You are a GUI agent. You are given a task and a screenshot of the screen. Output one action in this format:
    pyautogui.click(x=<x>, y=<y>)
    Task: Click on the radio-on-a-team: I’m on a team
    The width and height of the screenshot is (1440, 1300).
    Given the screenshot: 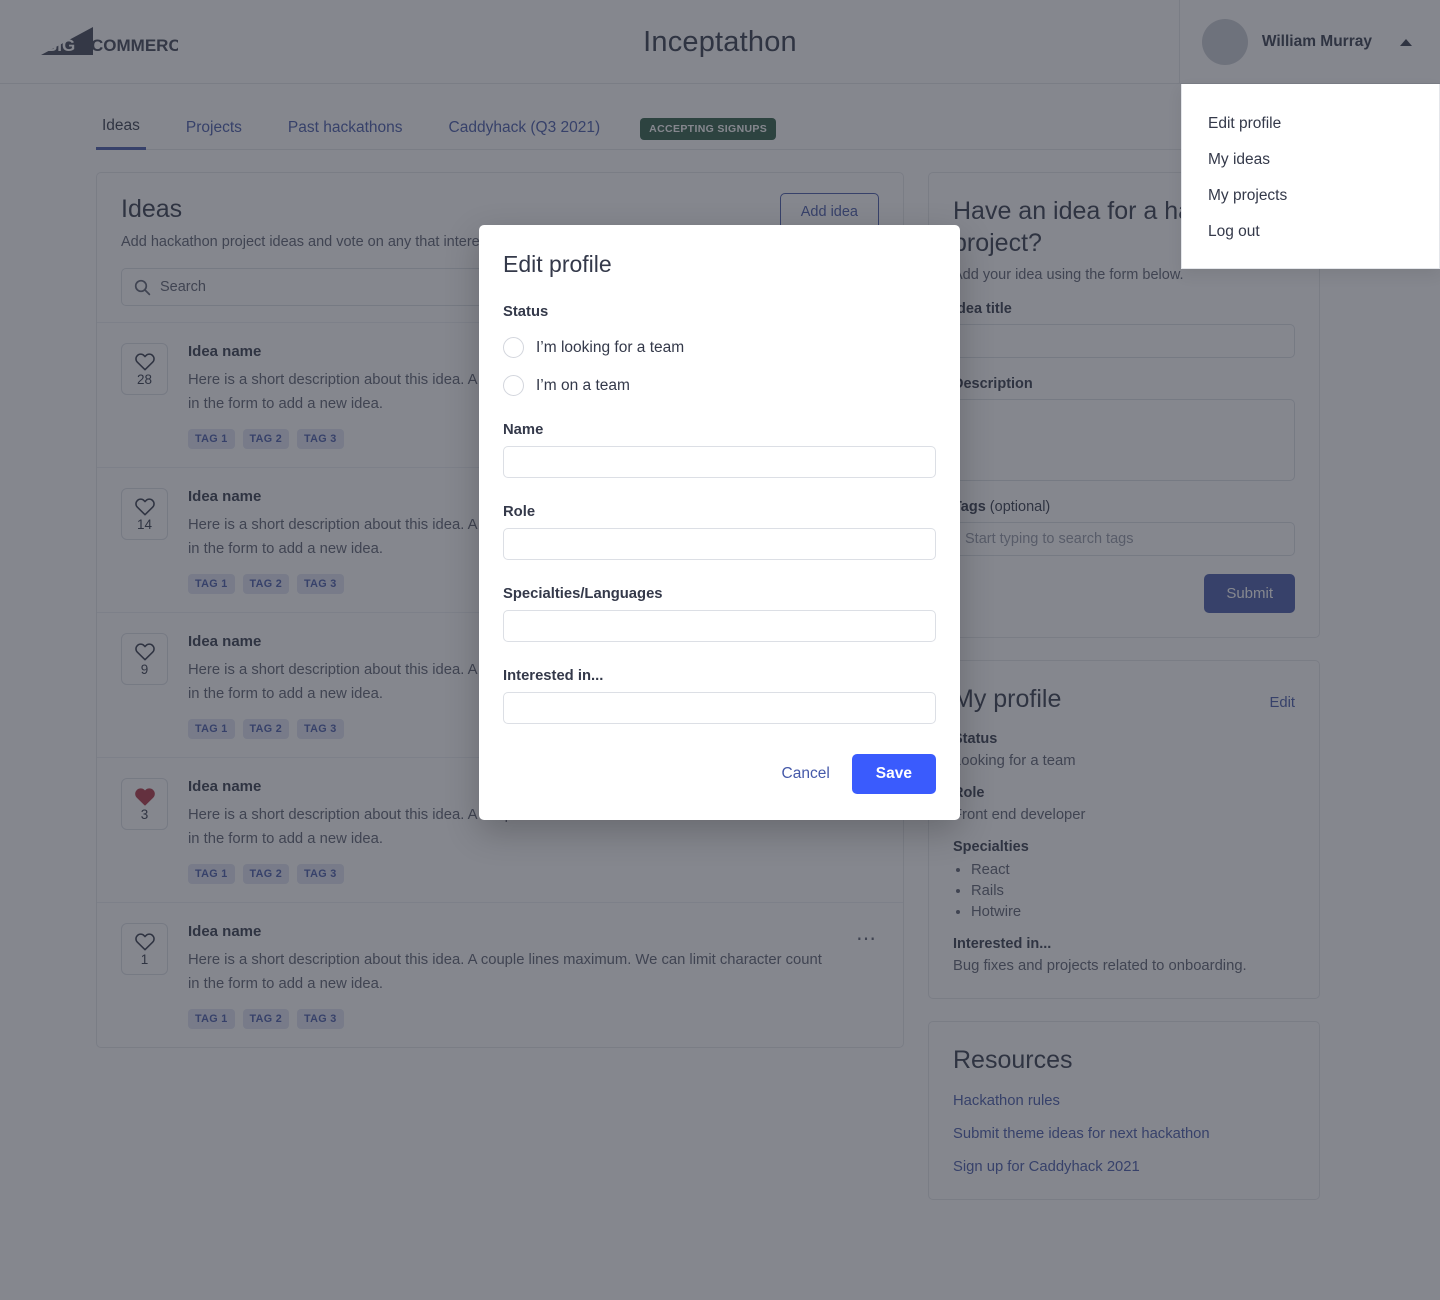 What is the action you would take?
    pyautogui.click(x=719, y=385)
    